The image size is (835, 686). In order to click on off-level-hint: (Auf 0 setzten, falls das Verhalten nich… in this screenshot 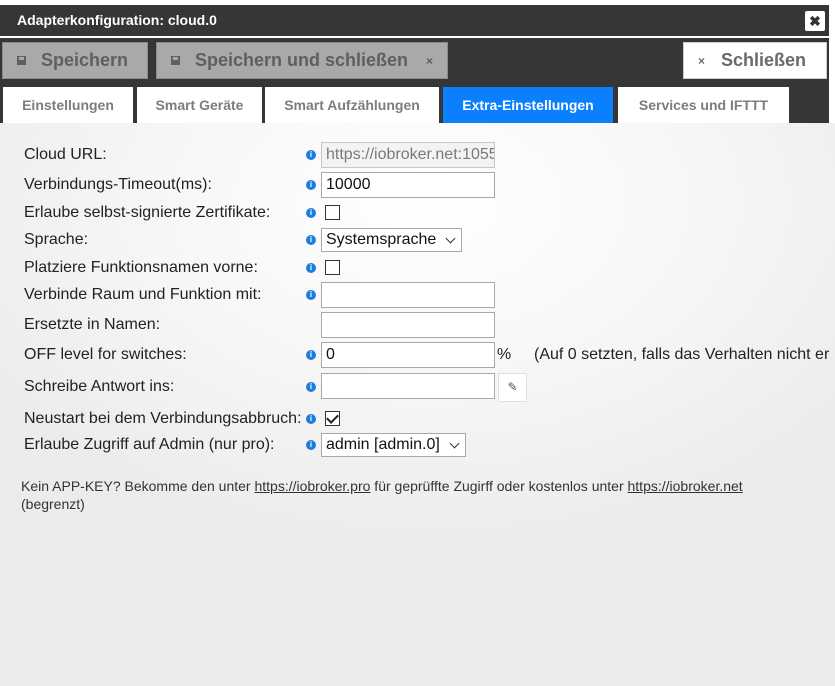, I will do `click(682, 354)`.